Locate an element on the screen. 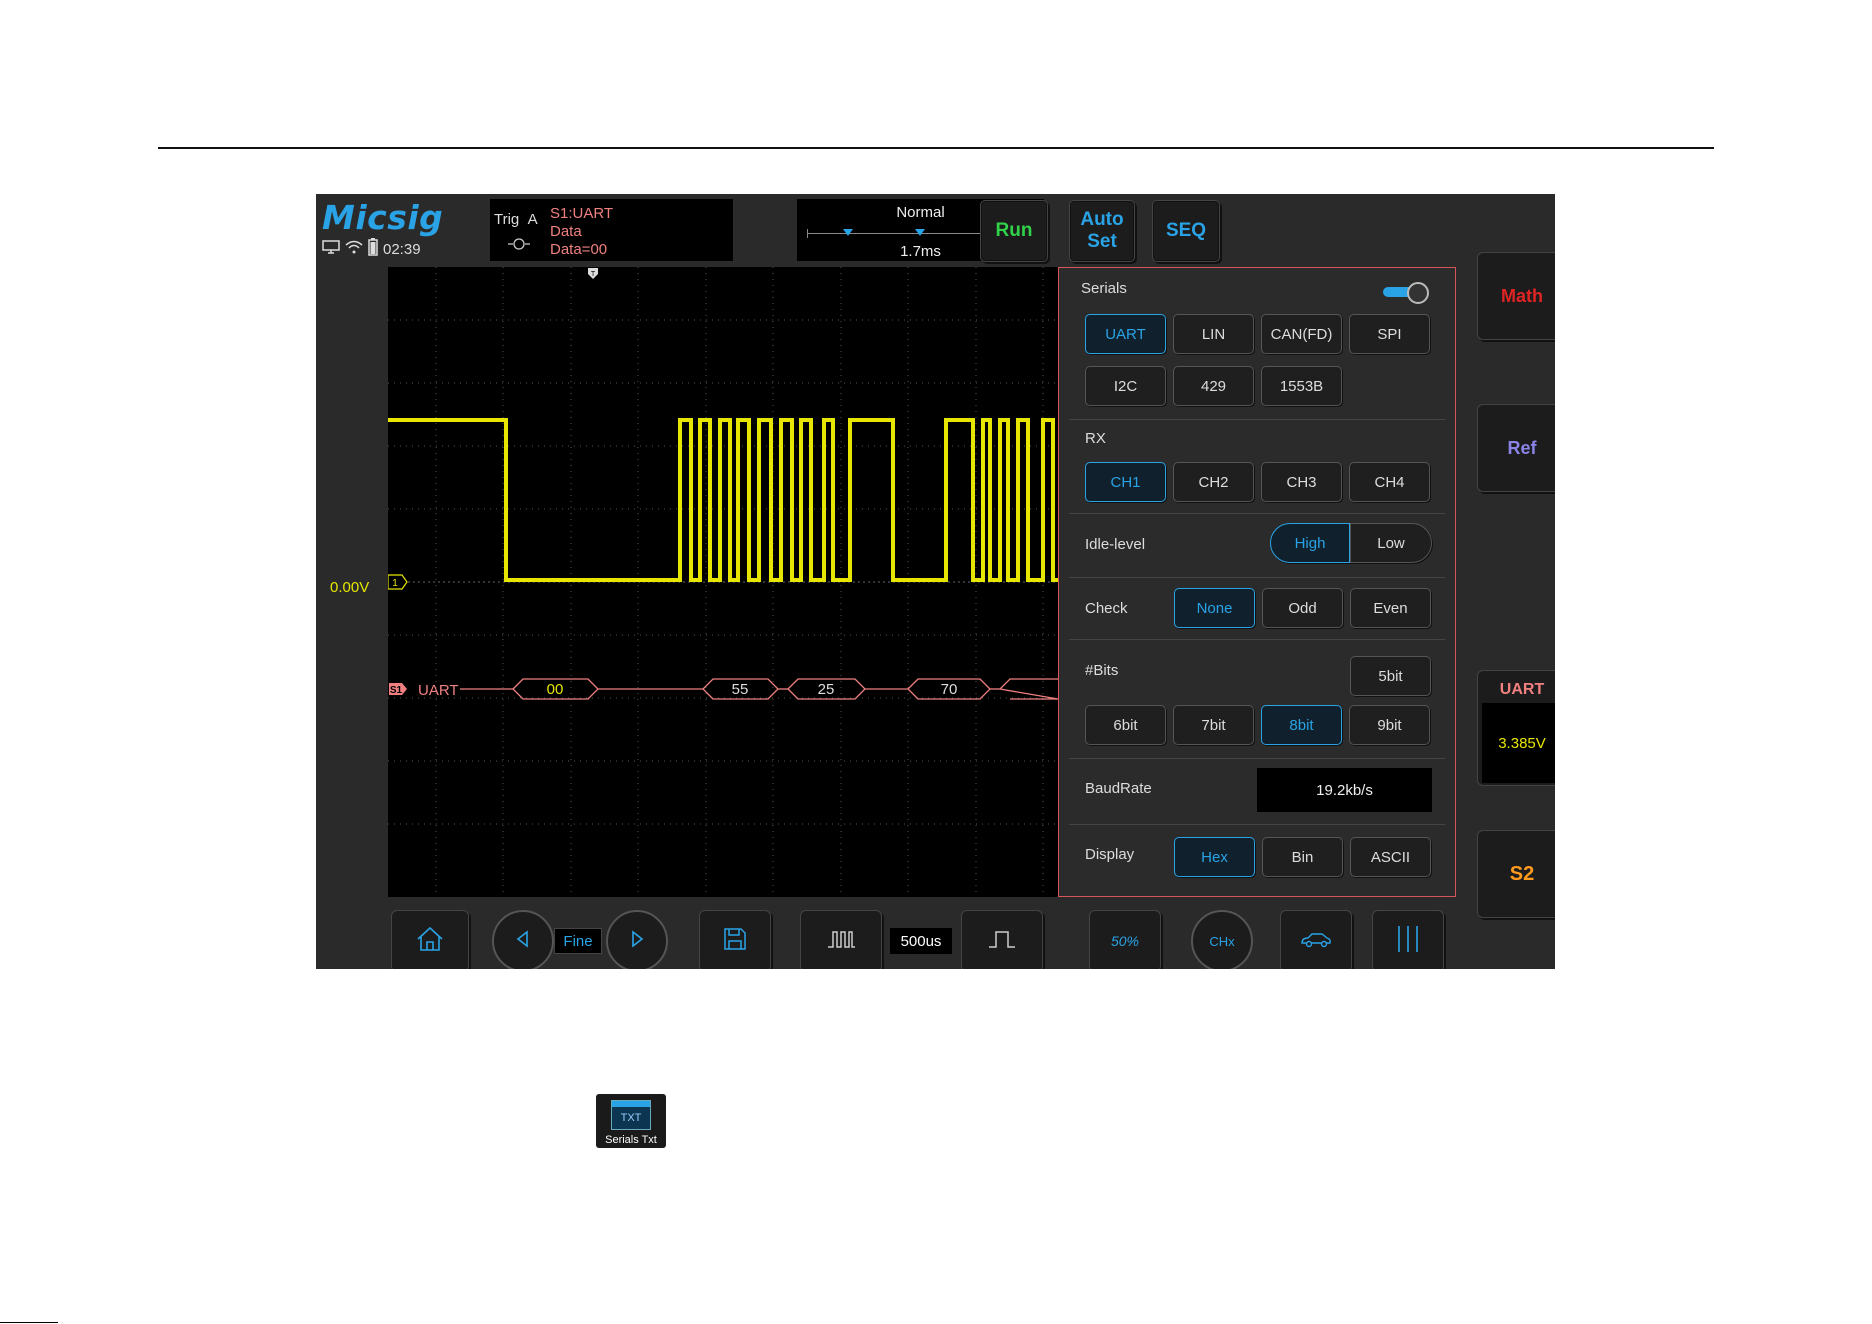 This screenshot has height=1324, width=1872. serial-bus-label: UART is located at coordinates (438, 690).